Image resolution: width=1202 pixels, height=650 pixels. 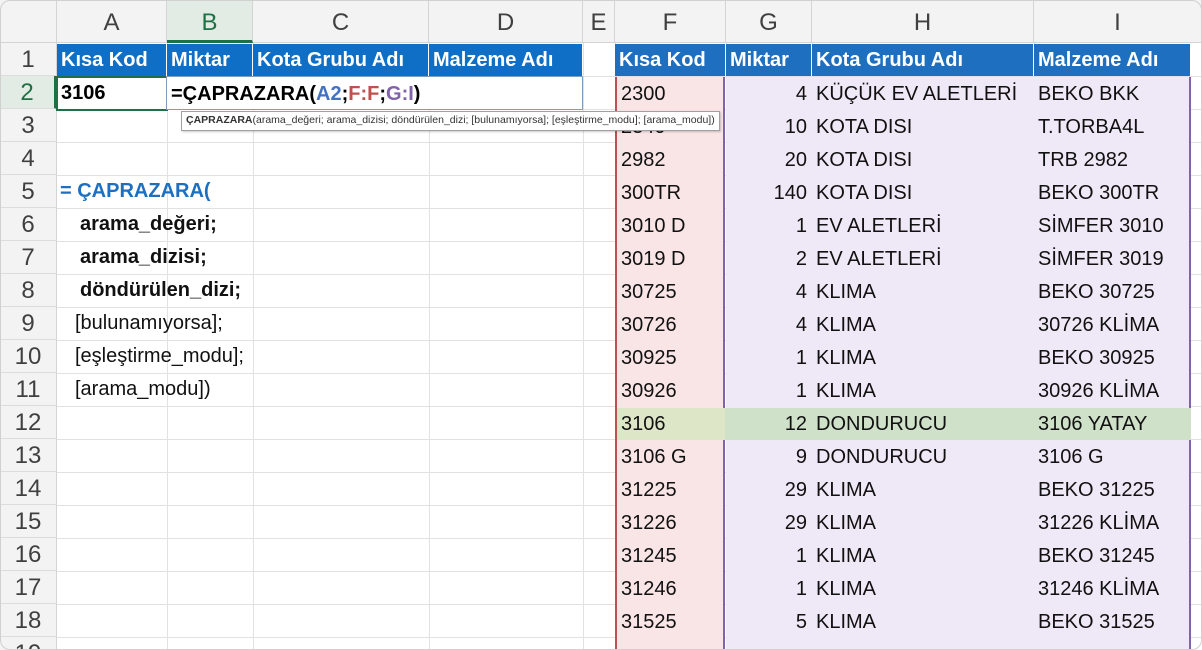 I want to click on row-header-19: 19, so click(x=28, y=643).